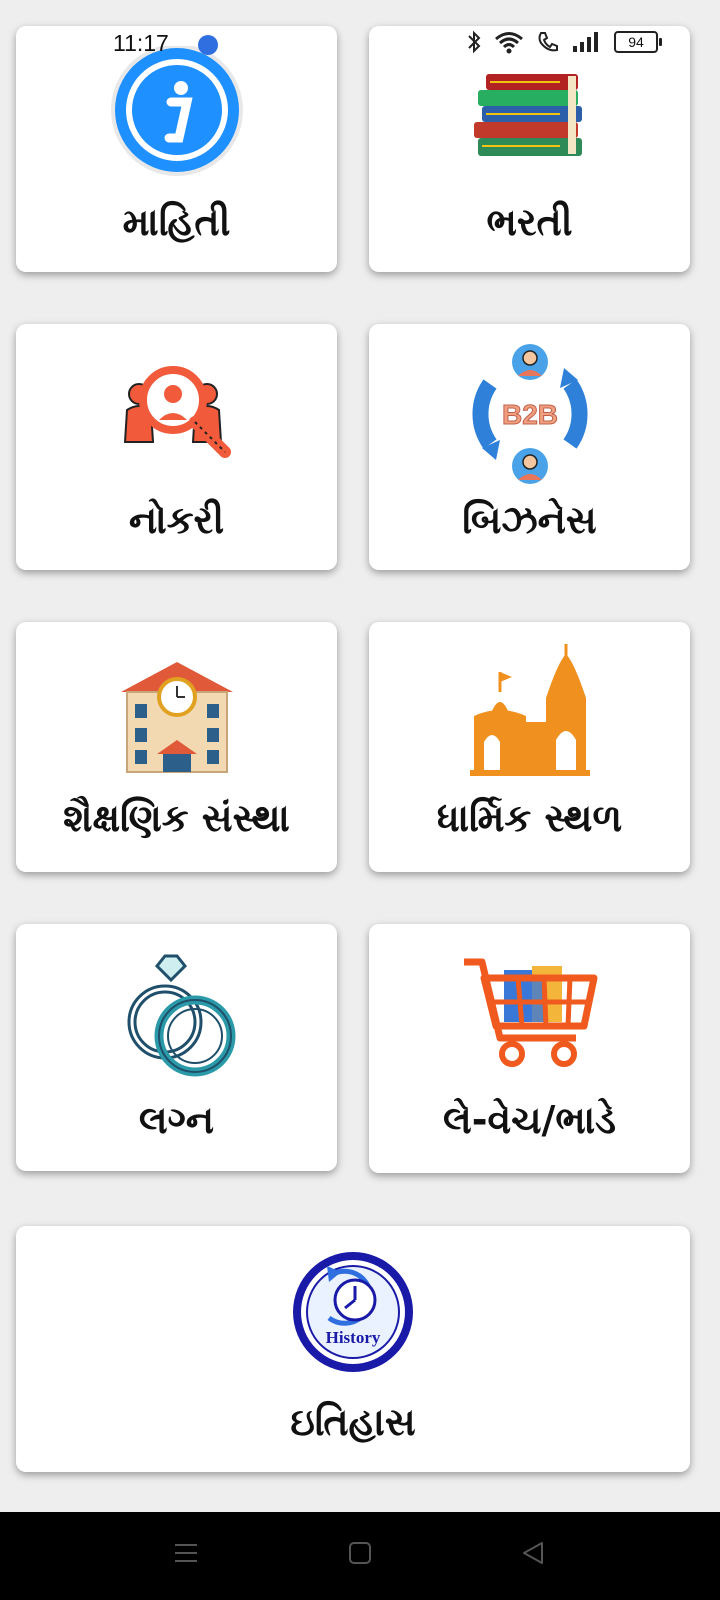 The image size is (720, 1600). Describe the element at coordinates (176, 818) in the screenshot. I see `tile-label: શૈક્ષણિક સંસ્થા` at that location.